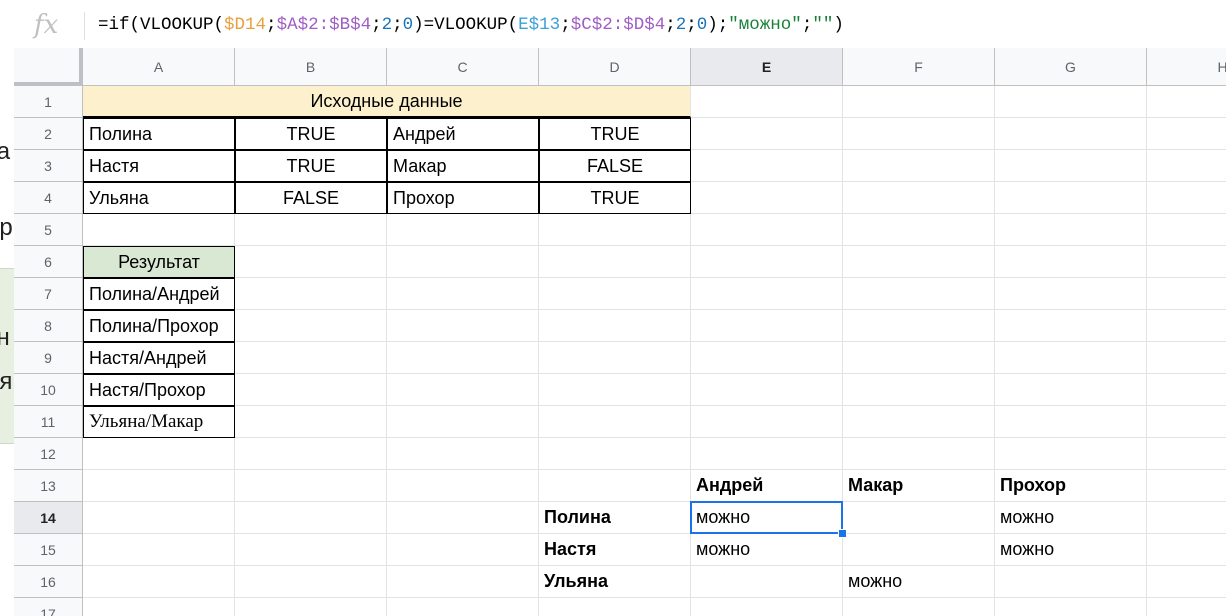 The height and width of the screenshot is (616, 1226). Describe the element at coordinates (1186, 67) in the screenshot. I see `column-header-h: H` at that location.